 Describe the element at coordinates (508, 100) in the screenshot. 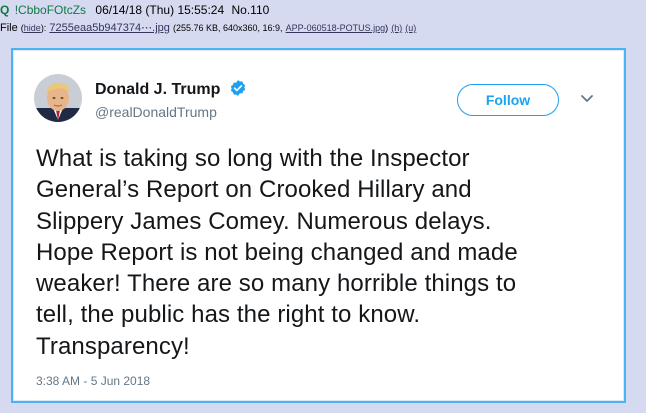

I see `follow-button: Follow` at that location.